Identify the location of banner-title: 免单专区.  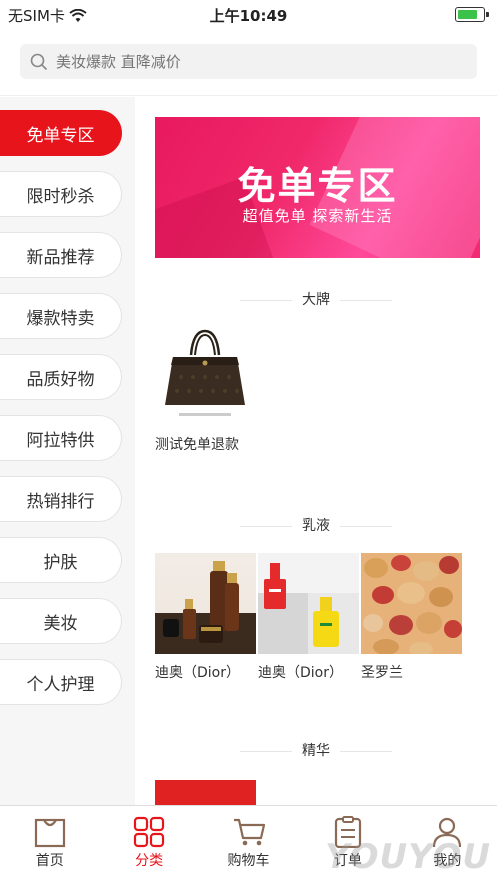
(317, 186).